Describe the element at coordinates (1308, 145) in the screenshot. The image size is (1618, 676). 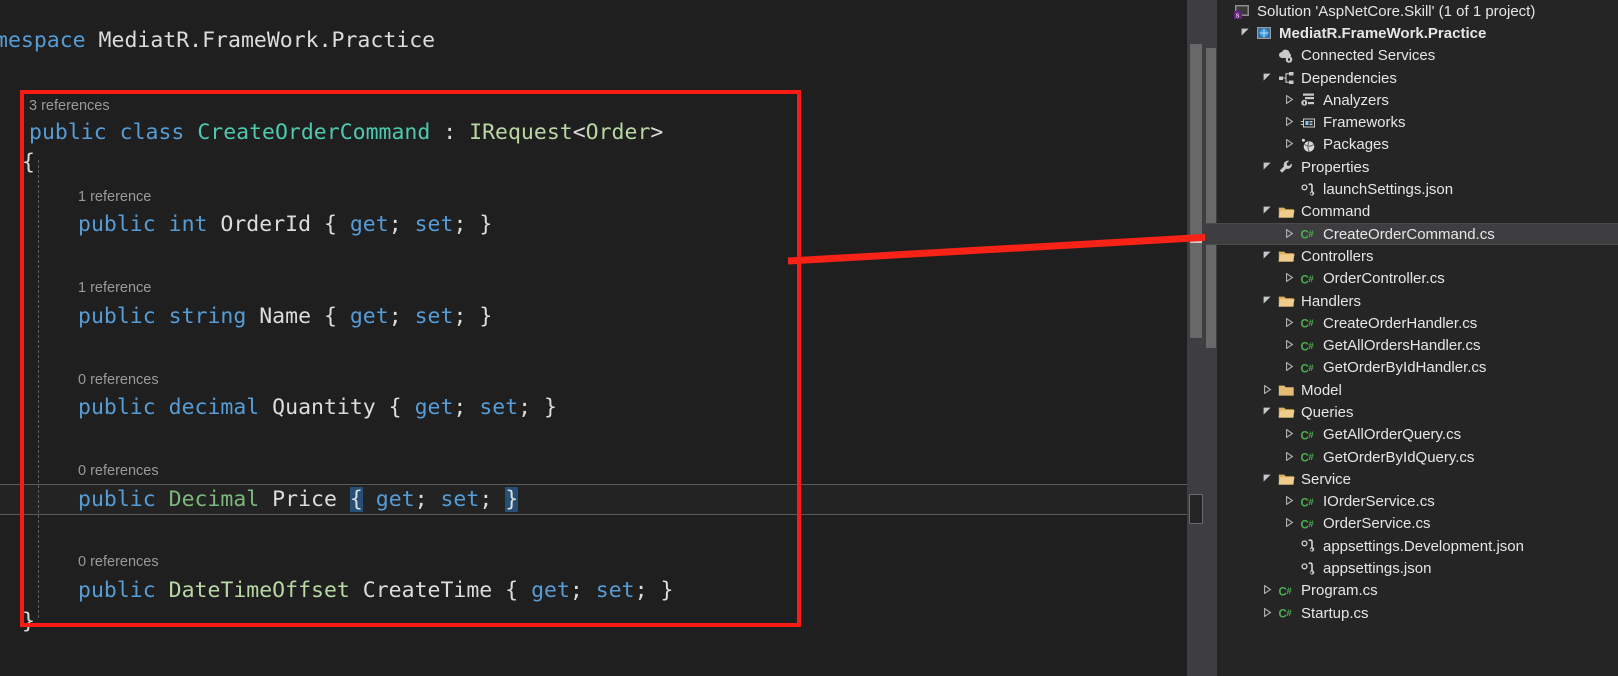
I see `packages-icon` at that location.